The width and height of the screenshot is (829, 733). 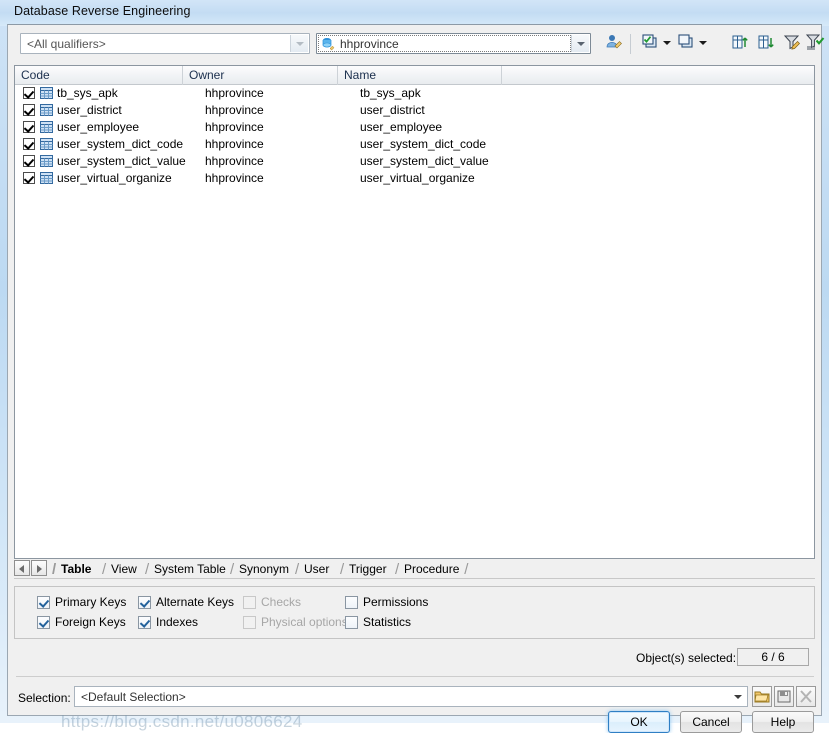 I want to click on sort-descending-icon, so click(x=767, y=43).